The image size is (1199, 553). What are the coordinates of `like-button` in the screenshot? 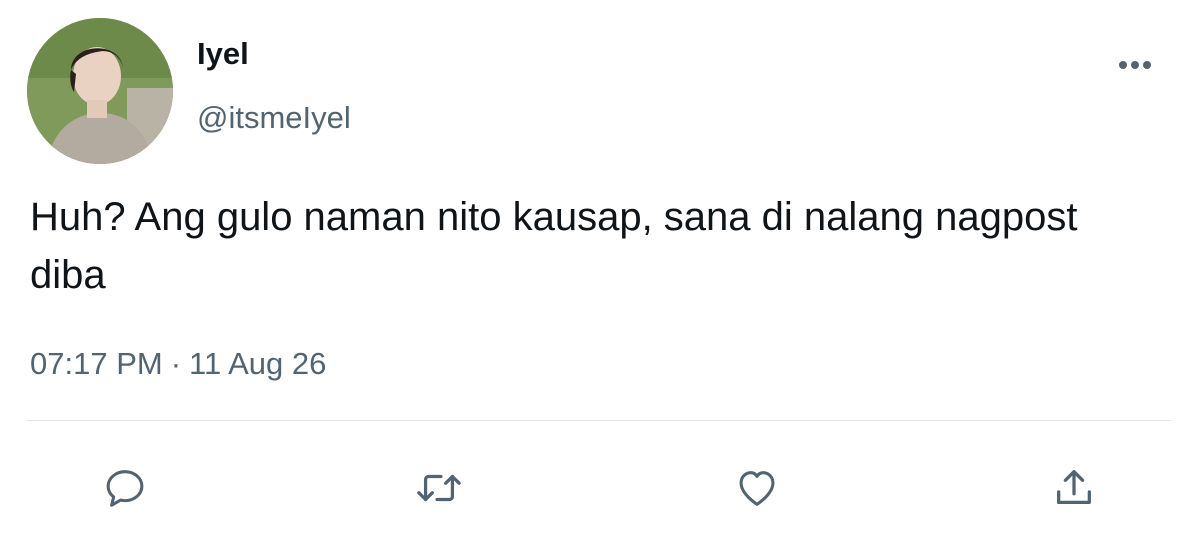 It's located at (757, 488).